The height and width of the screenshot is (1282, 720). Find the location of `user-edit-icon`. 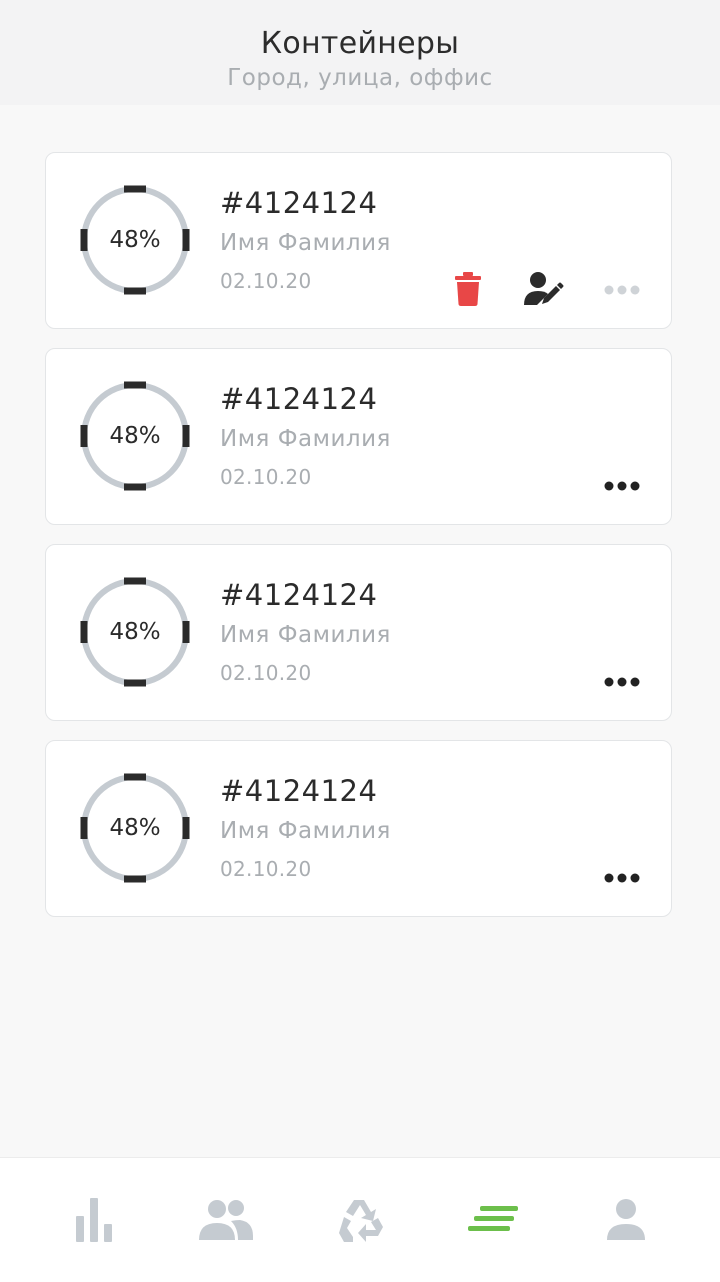

user-edit-icon is located at coordinates (544, 289).